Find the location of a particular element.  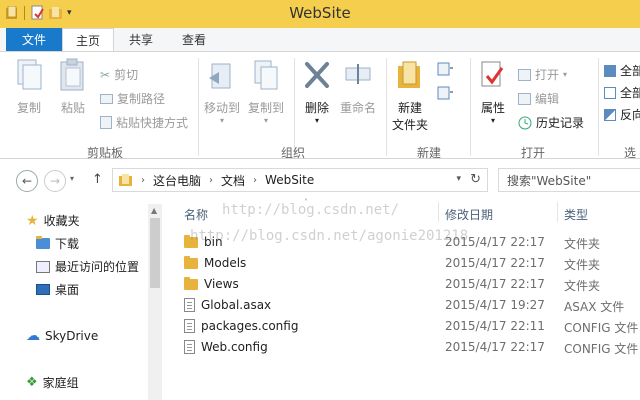

back-button: ← is located at coordinates (27, 181).